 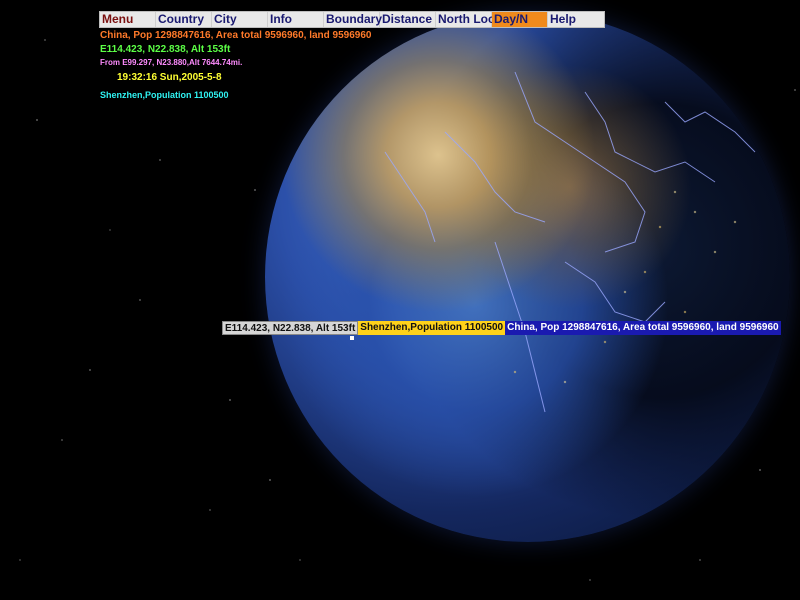 What do you see at coordinates (169, 77) in the screenshot?
I see `time-date-text: 19:32:16 Sun,2005-5-8` at bounding box center [169, 77].